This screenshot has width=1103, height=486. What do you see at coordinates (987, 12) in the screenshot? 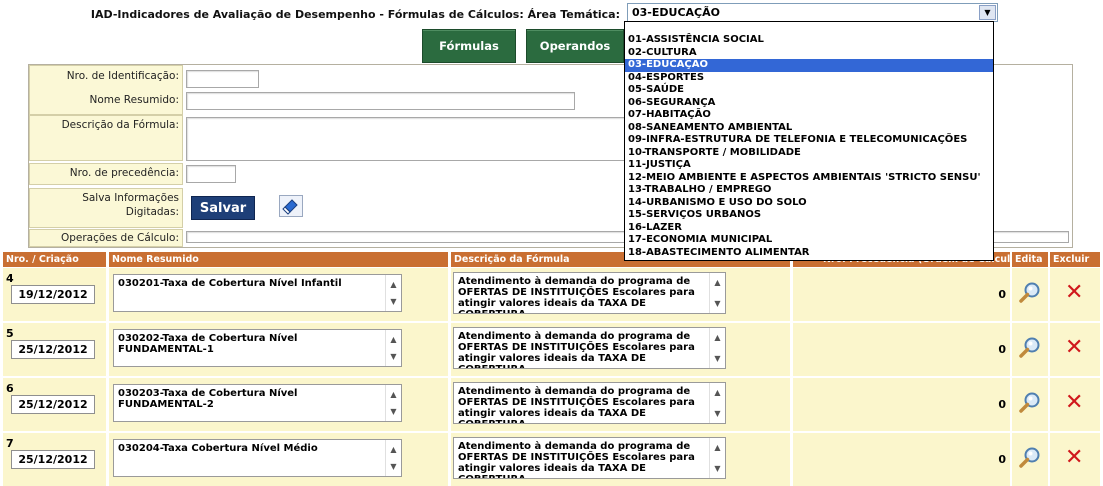
I see `chevron-down-icon: ▼` at bounding box center [987, 12].